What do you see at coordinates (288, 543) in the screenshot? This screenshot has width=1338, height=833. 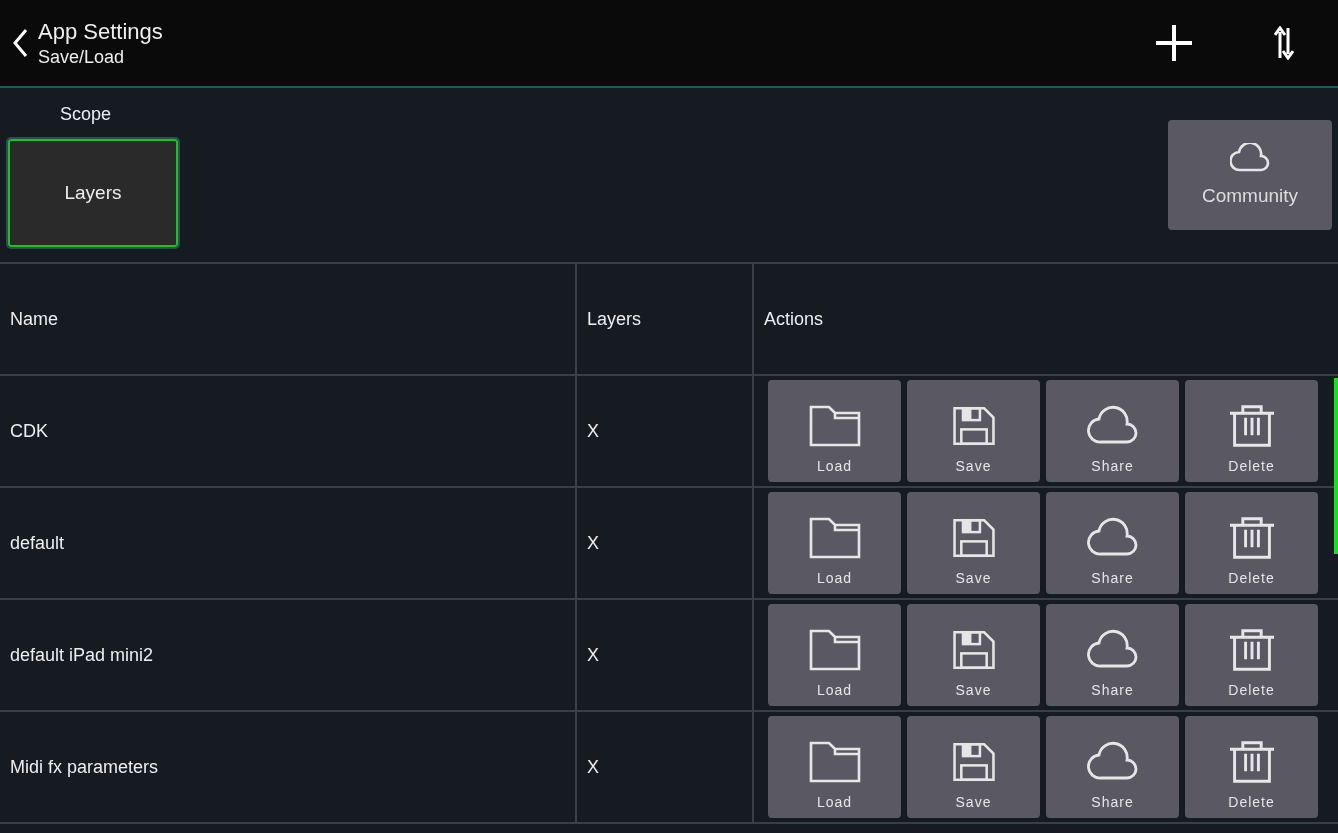 I see `name-cell: default` at bounding box center [288, 543].